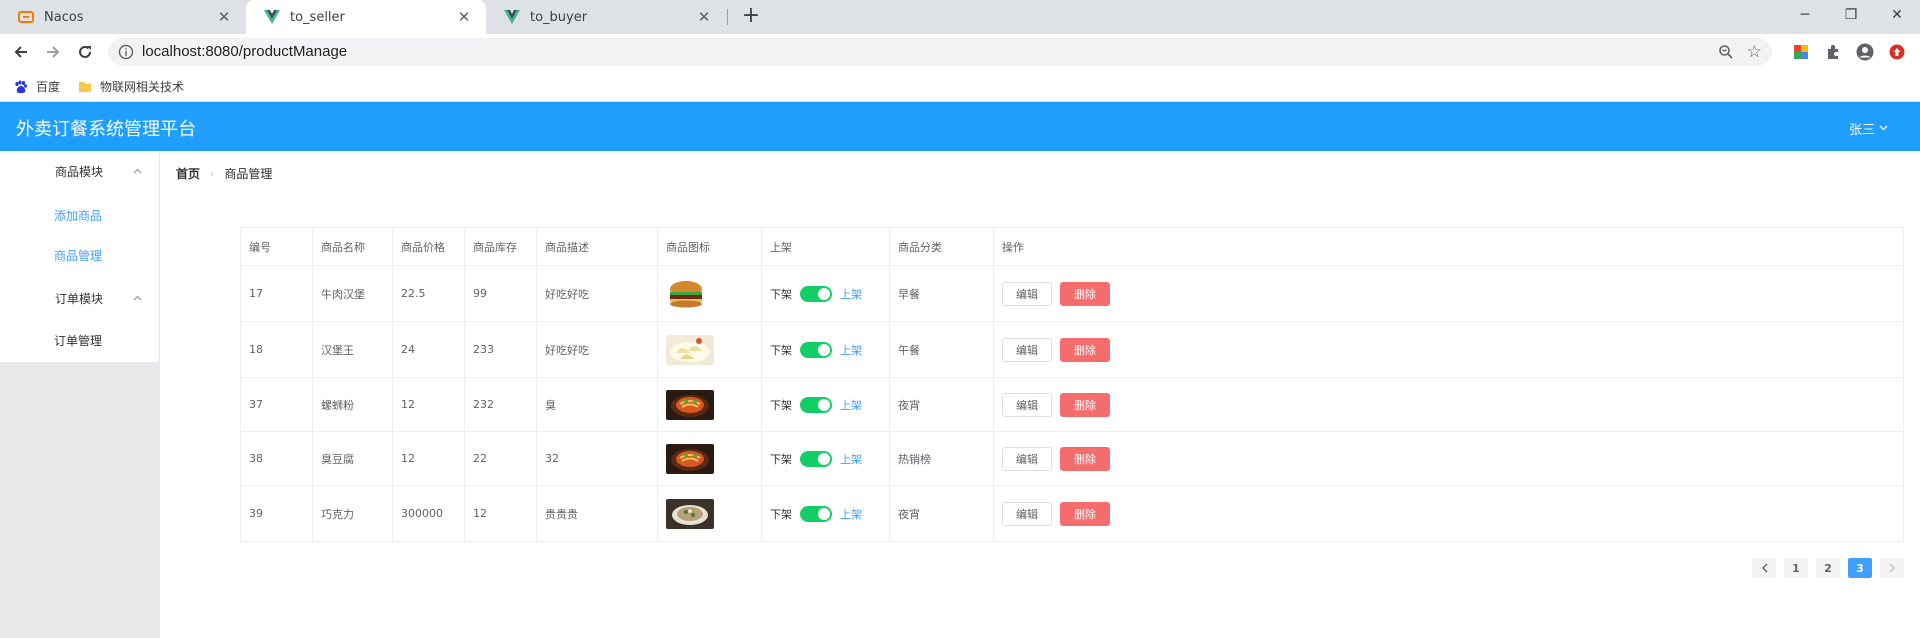 The height and width of the screenshot is (638, 1920). What do you see at coordinates (21, 87) in the screenshot?
I see `baidu-icon` at bounding box center [21, 87].